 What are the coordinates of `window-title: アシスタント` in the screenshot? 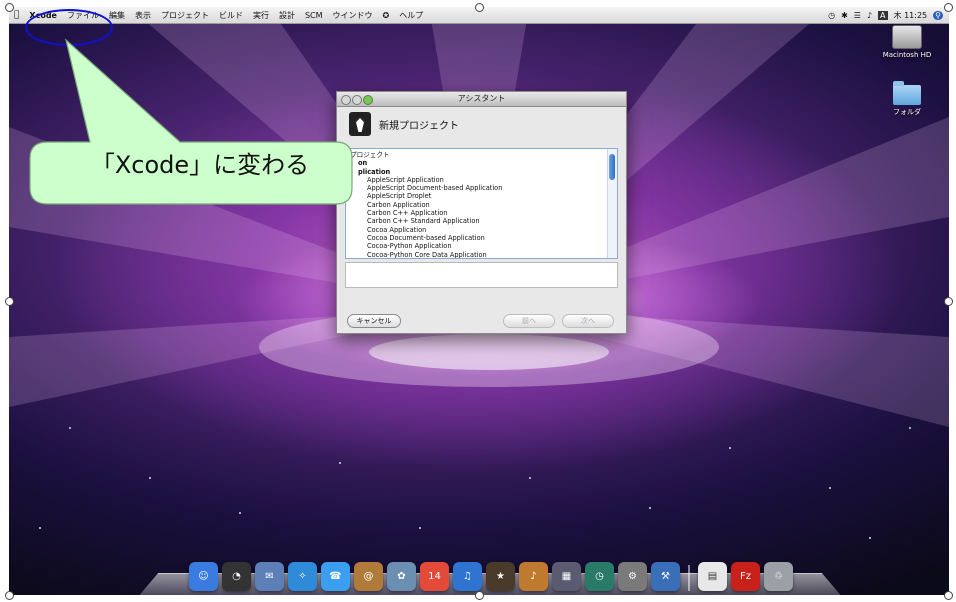 It's located at (481, 98).